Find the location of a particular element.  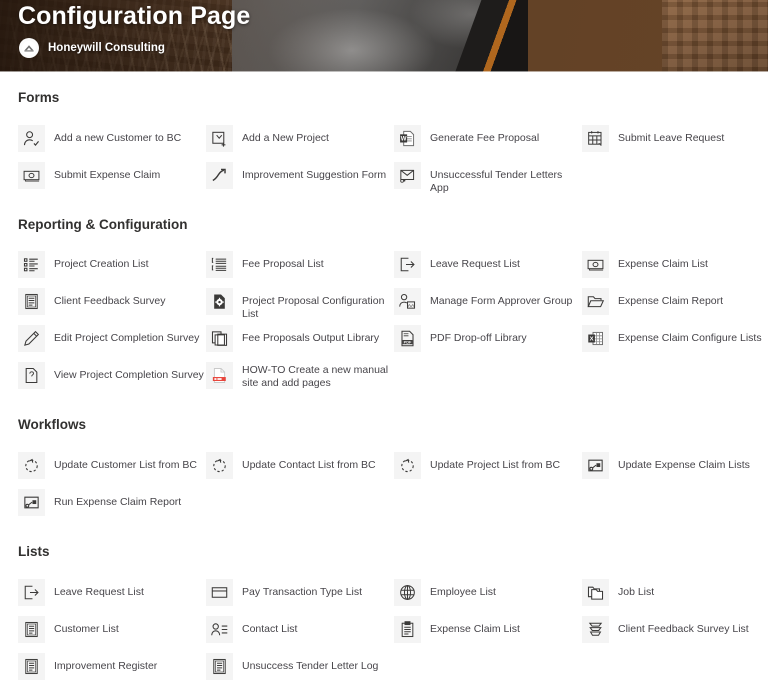

tile-employee-list: Employee List is located at coordinates (488, 597).